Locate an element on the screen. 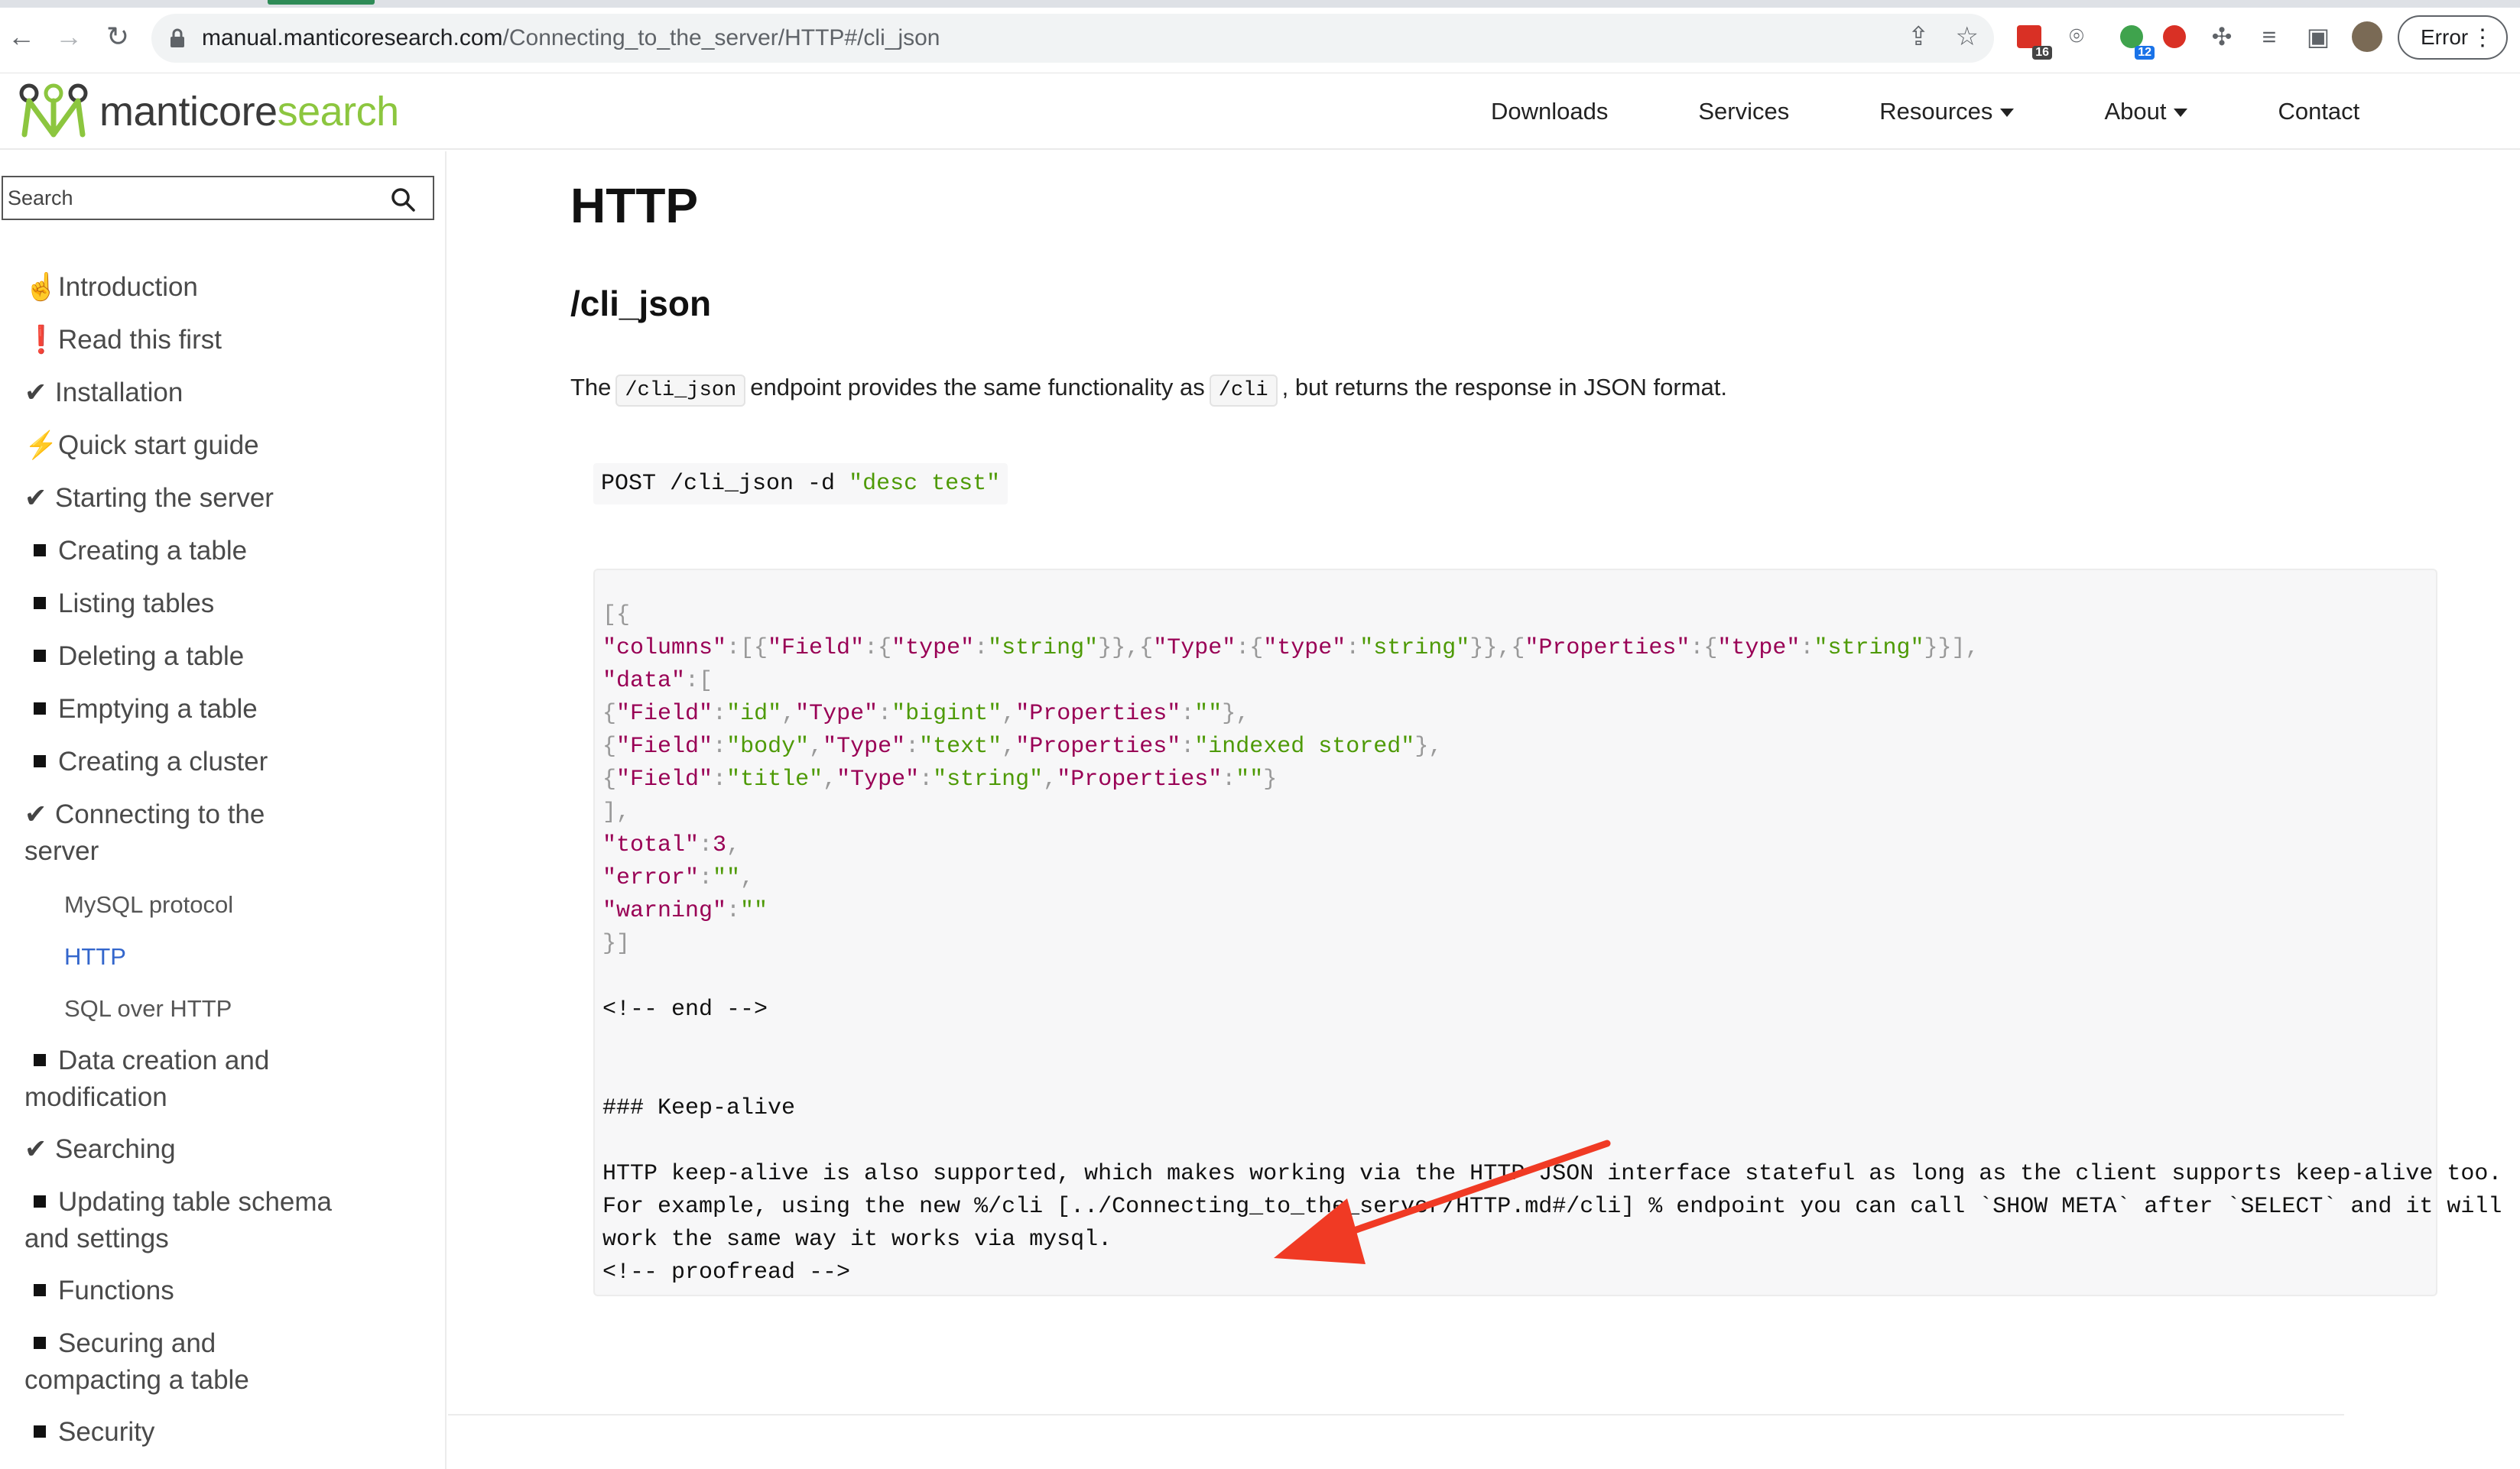  nav-services: Services is located at coordinates (1743, 112).